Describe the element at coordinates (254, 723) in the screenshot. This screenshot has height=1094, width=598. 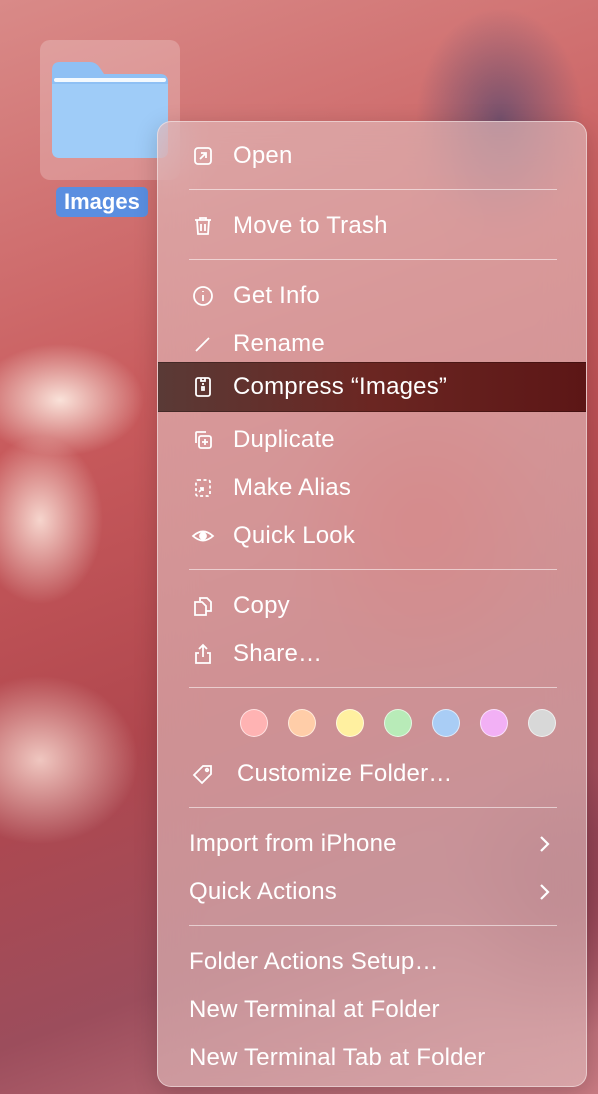
I see `tag-red` at that location.